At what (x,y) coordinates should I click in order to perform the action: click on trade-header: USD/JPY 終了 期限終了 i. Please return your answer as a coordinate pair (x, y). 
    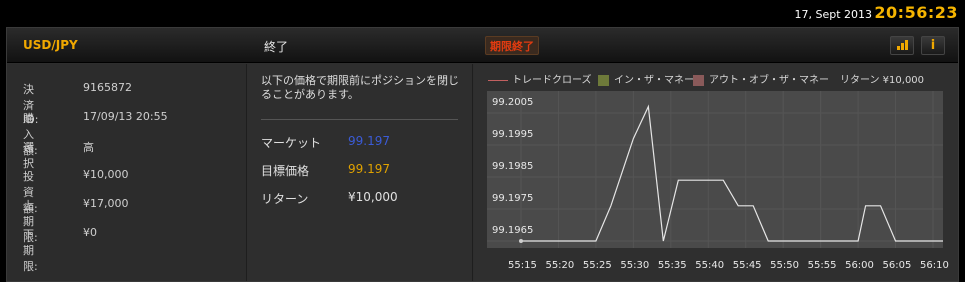
    Looking at the image, I should click on (482, 45).